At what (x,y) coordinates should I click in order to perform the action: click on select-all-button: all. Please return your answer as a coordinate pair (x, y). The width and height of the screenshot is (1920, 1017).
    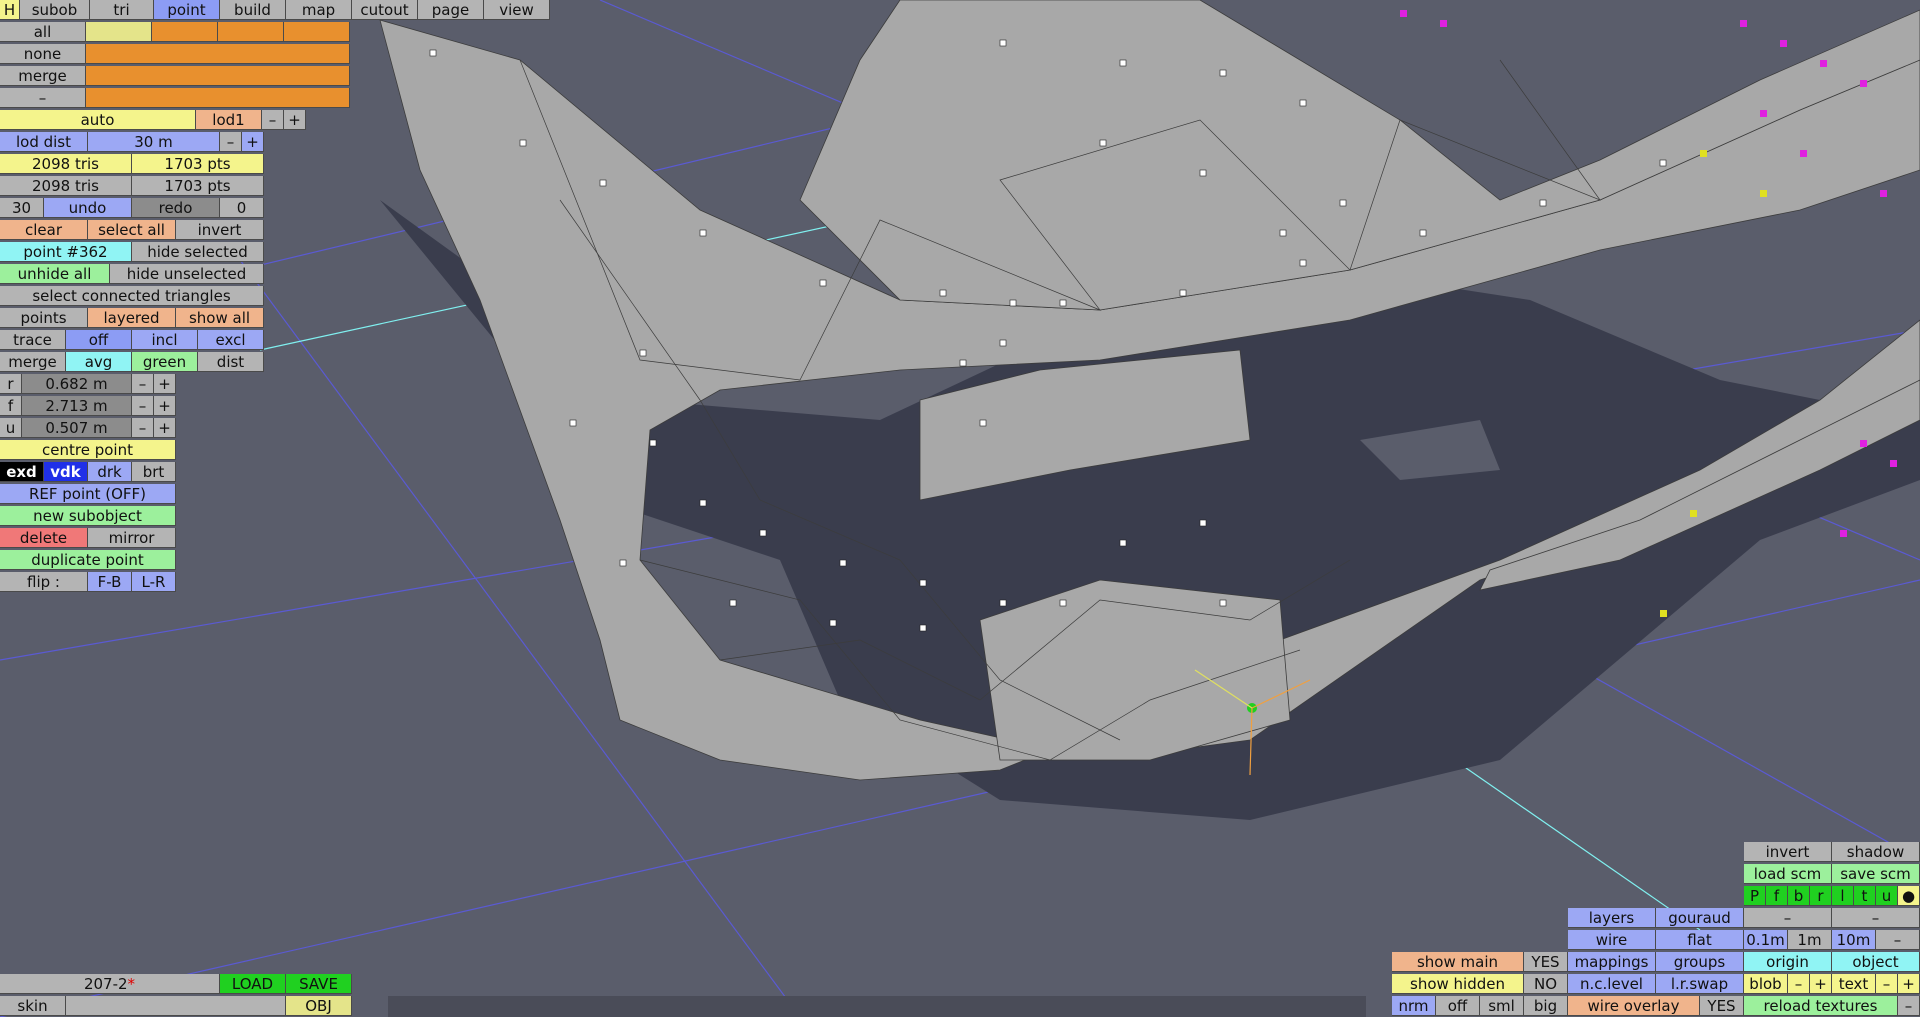
    Looking at the image, I should click on (43, 32).